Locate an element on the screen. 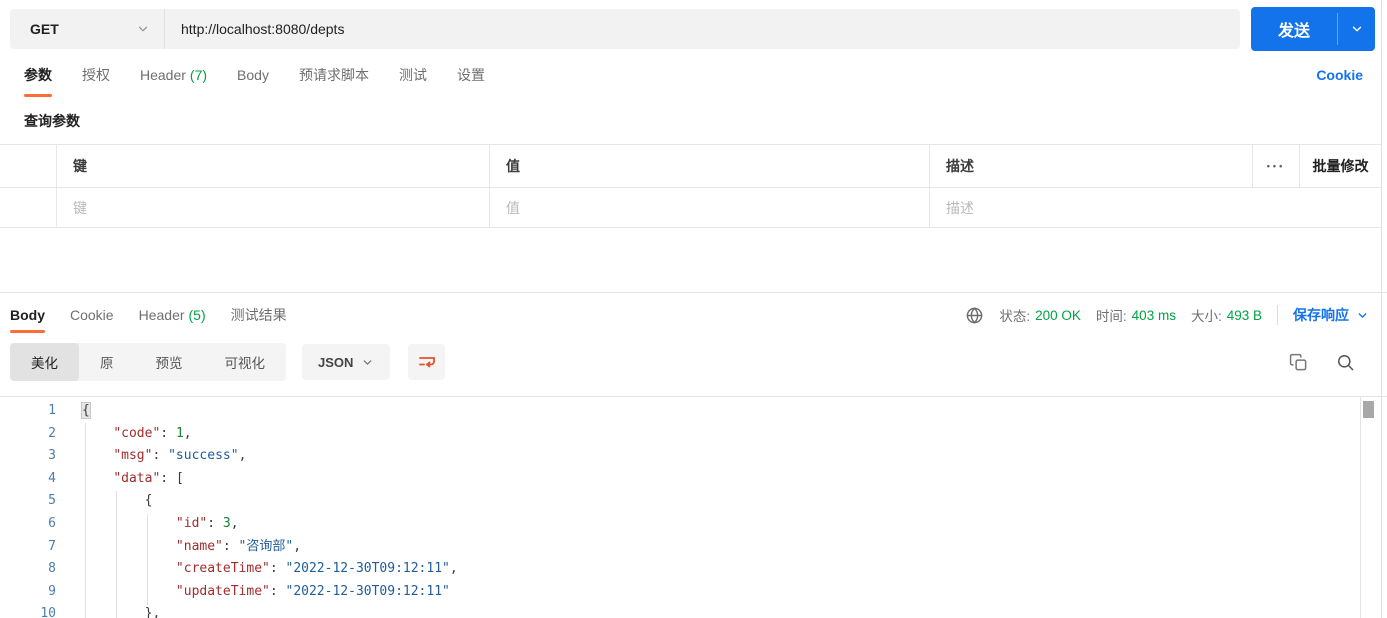 Image resolution: width=1387 pixels, height=618 pixels. code-line: 4 "data": [ is located at coordinates (693, 479).